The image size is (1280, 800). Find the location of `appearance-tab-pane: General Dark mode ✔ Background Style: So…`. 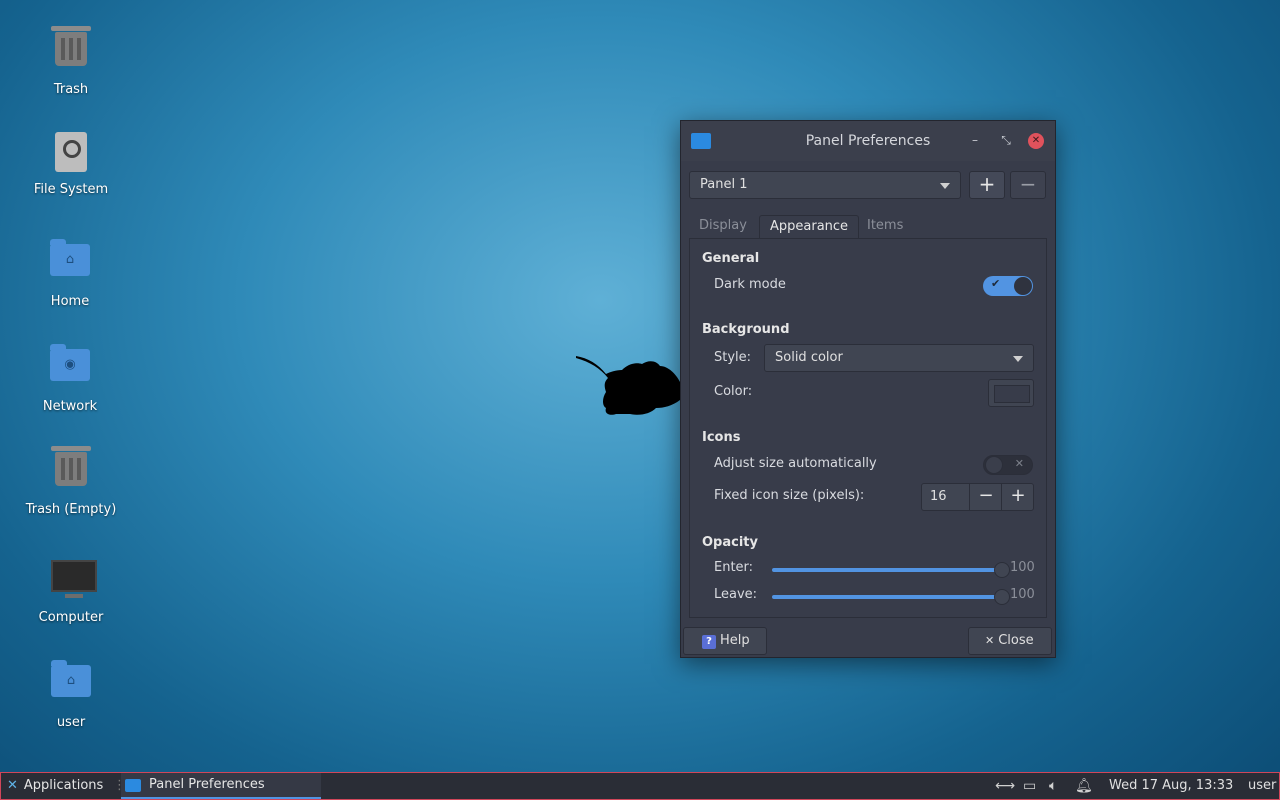

appearance-tab-pane: General Dark mode ✔ Background Style: So… is located at coordinates (868, 428).